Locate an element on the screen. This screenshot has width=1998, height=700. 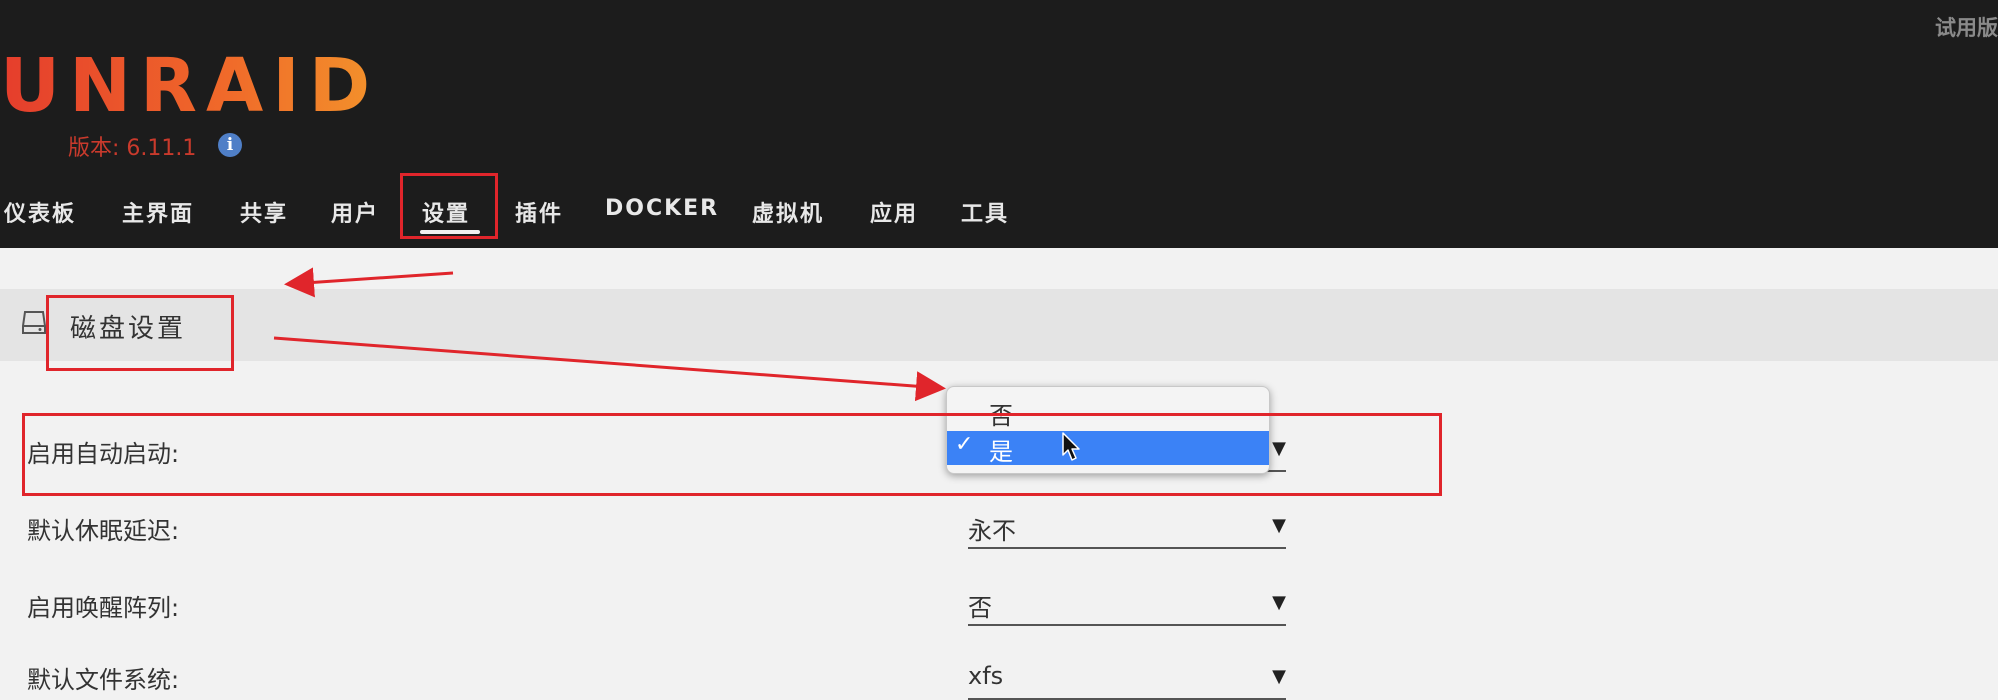
arrow-settings-to-section is located at coordinates (369, 282).